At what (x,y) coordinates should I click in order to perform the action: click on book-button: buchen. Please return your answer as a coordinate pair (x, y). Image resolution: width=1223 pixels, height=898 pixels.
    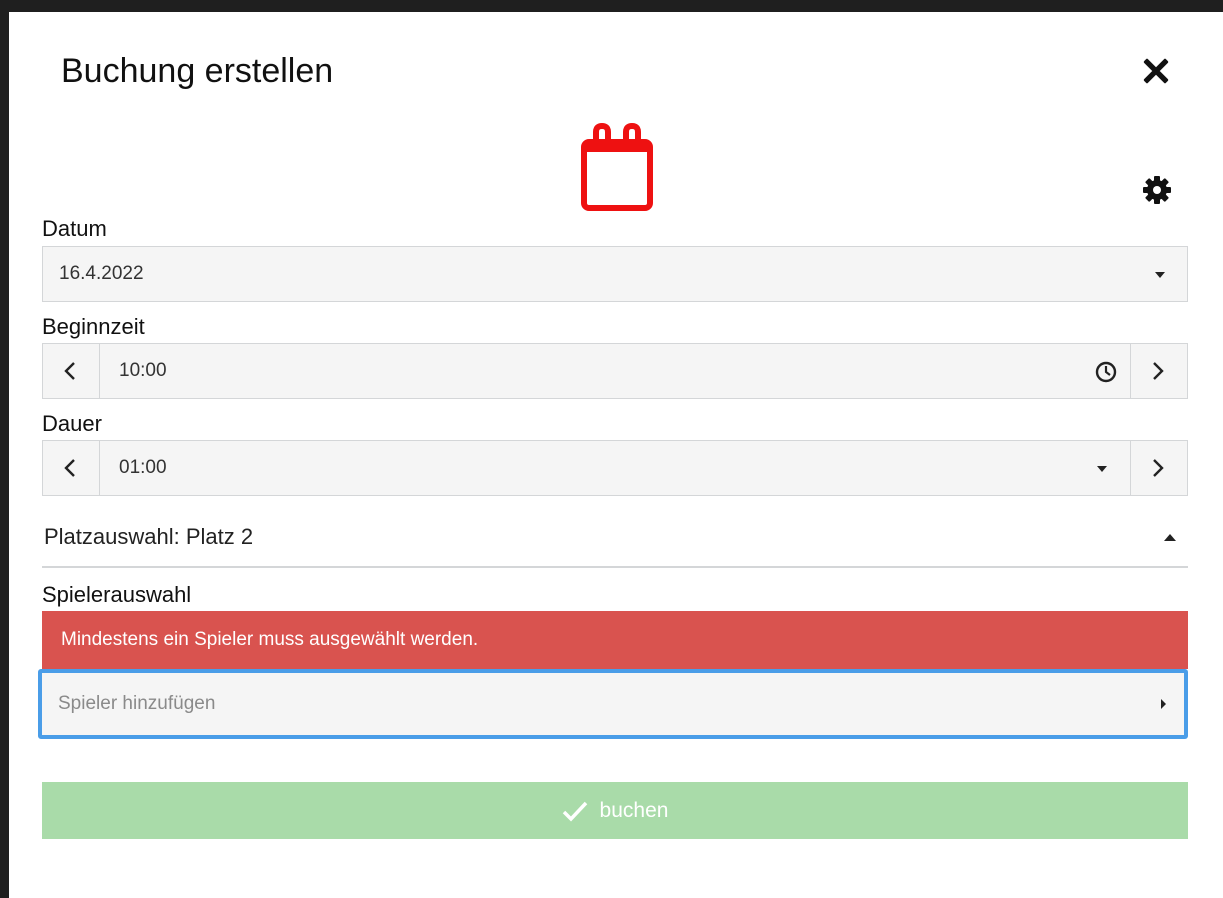
    Looking at the image, I should click on (615, 810).